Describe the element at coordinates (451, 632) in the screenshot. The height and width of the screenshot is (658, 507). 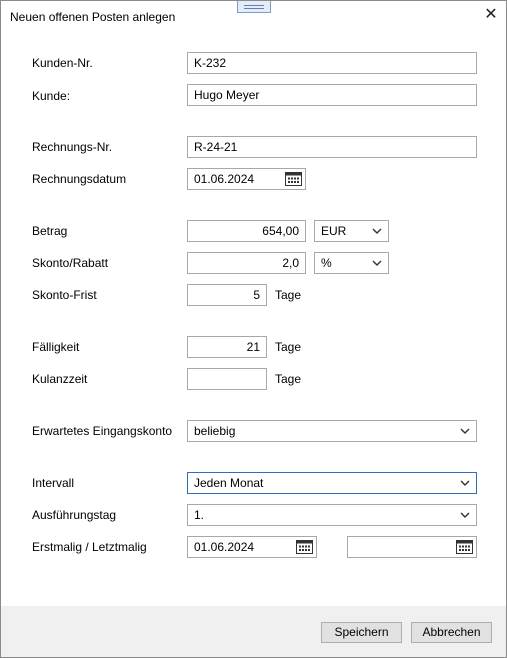
I see `cancel-button: Abbrechen` at that location.